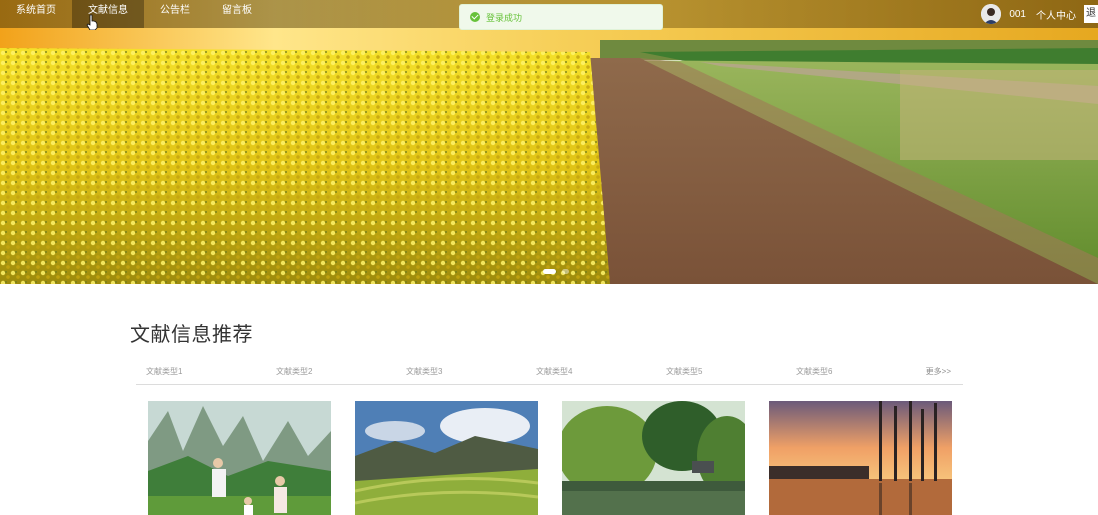  I want to click on personal-center-link: 个人中心, so click(1056, 14).